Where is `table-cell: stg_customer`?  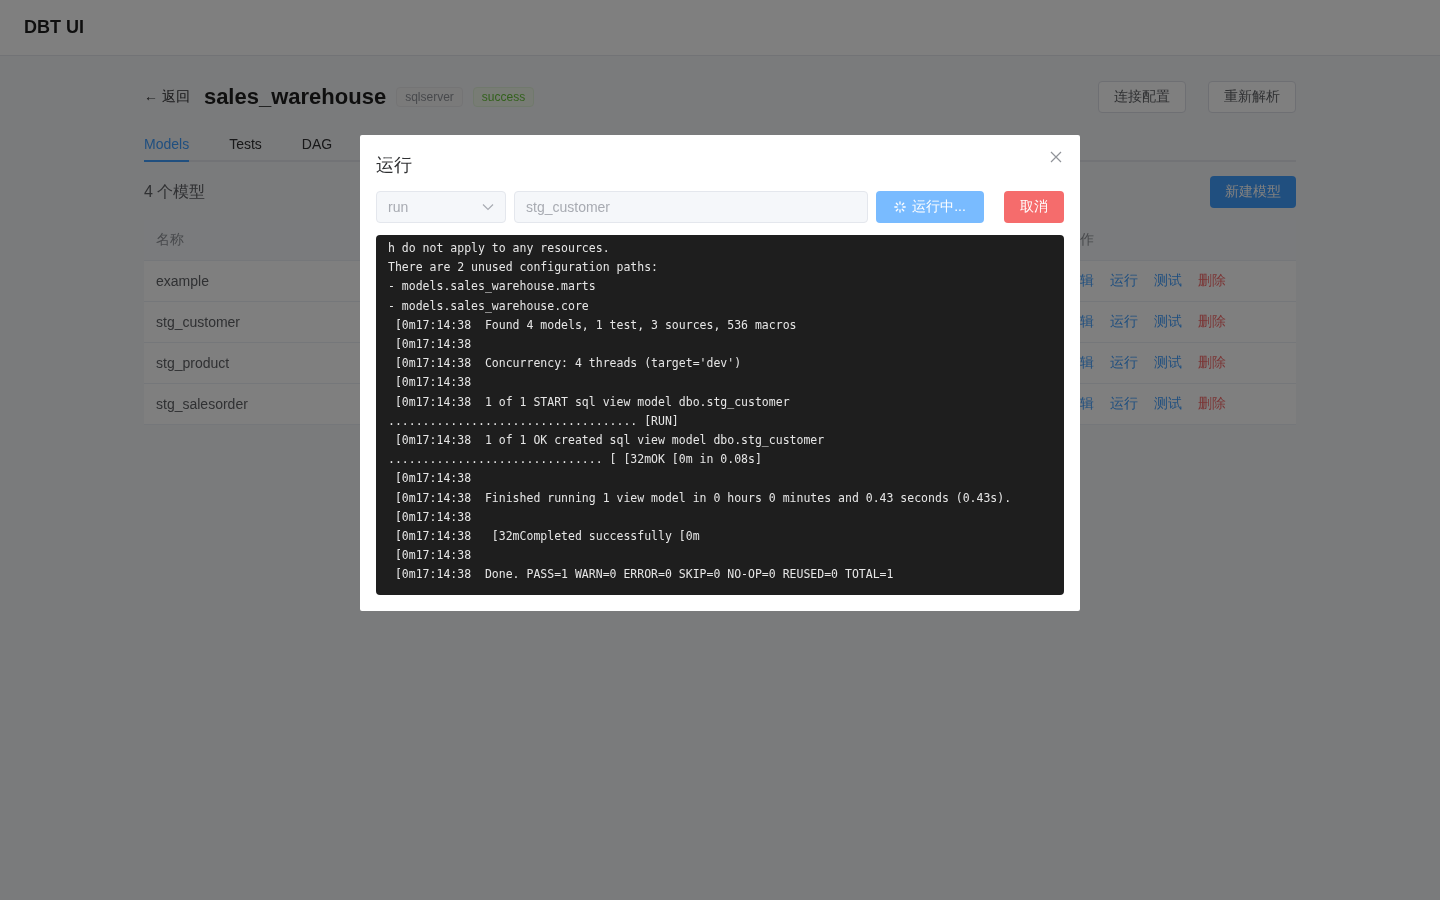 table-cell: stg_customer is located at coordinates (198, 322).